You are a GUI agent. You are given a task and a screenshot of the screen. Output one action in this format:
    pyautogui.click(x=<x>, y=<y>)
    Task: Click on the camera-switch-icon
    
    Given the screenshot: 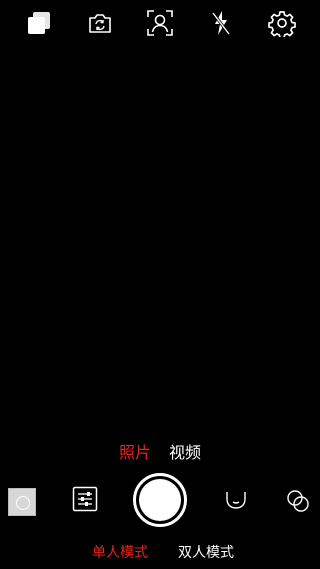 What is the action you would take?
    pyautogui.click(x=100, y=23)
    